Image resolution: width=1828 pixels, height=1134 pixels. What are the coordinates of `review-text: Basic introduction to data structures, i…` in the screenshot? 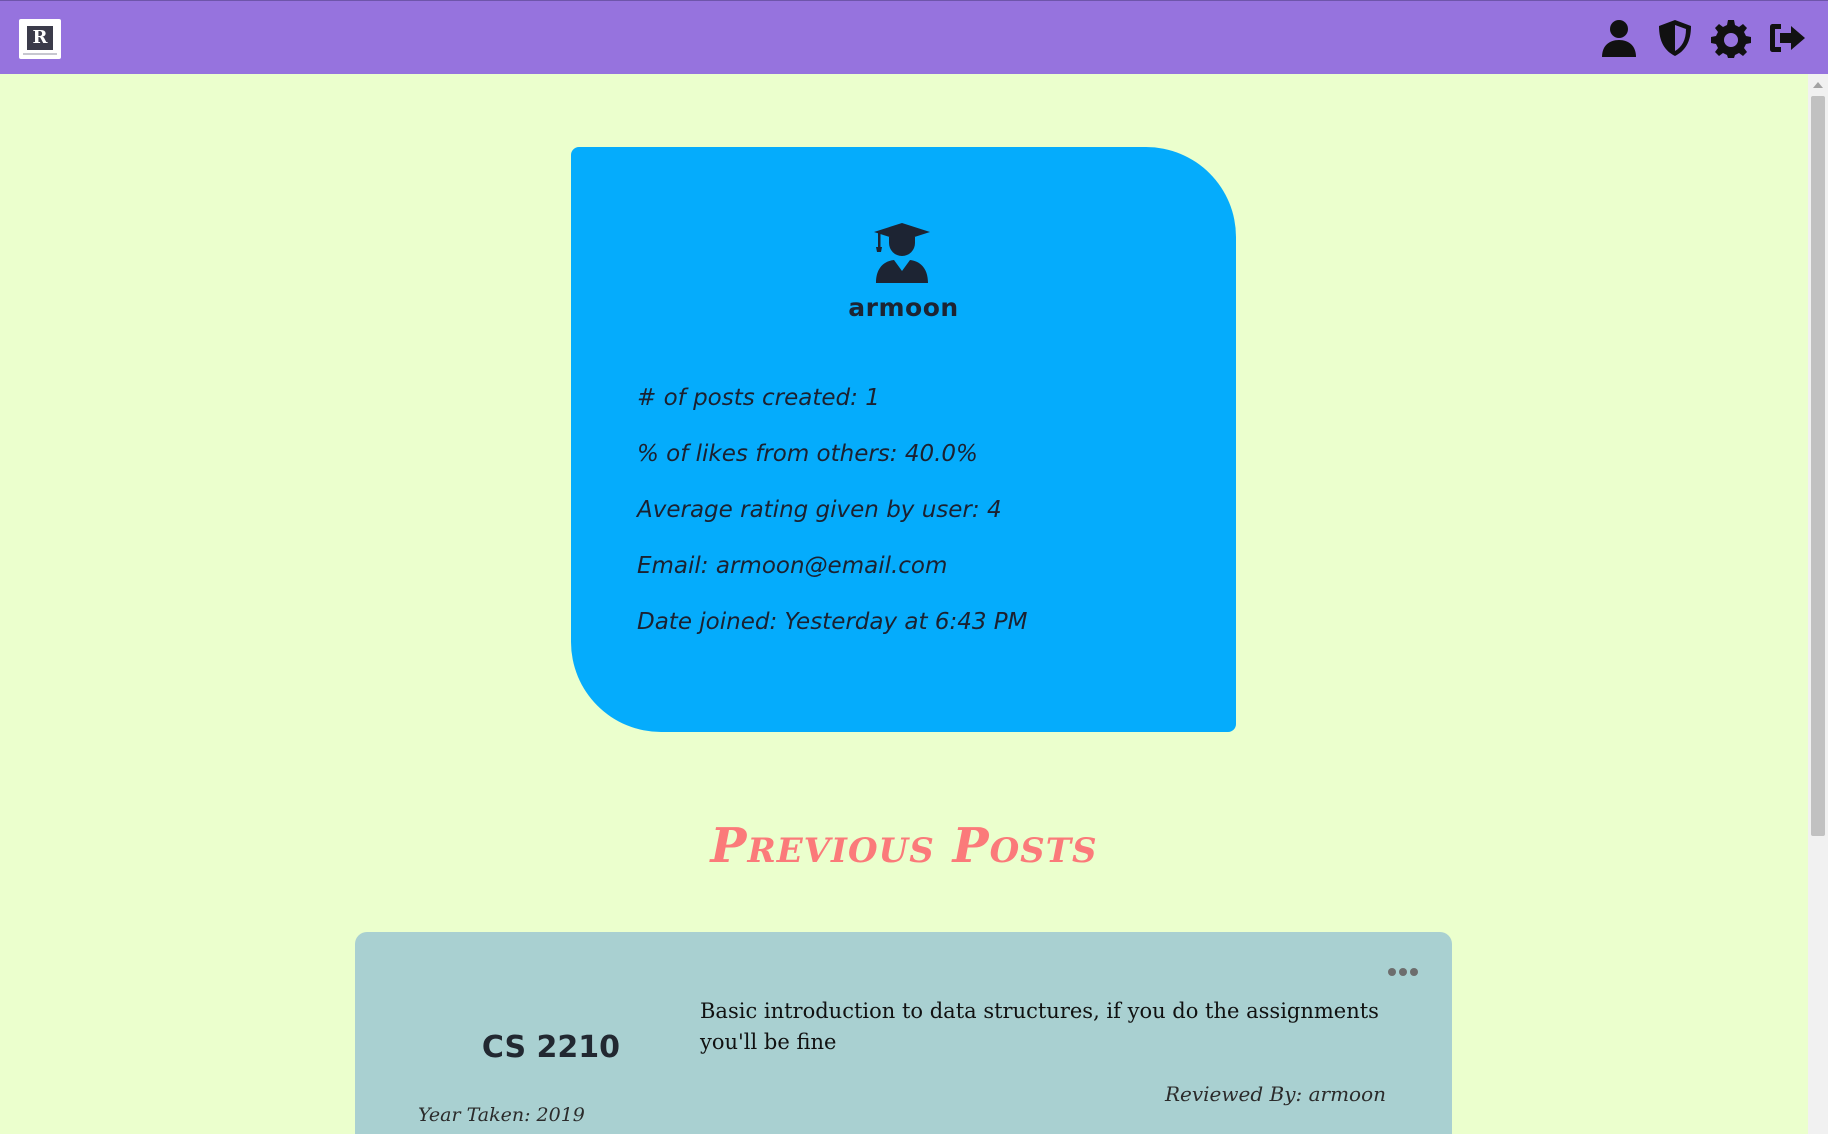 It's located at (1039, 1026).